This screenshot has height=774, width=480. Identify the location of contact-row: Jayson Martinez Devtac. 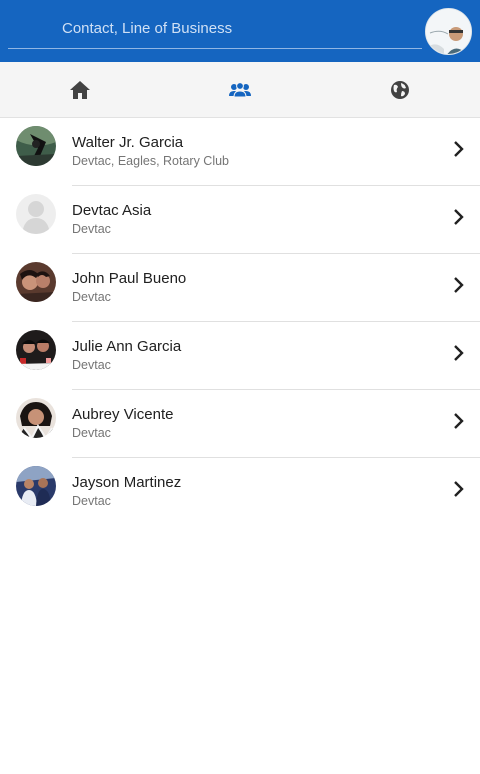
(240, 492).